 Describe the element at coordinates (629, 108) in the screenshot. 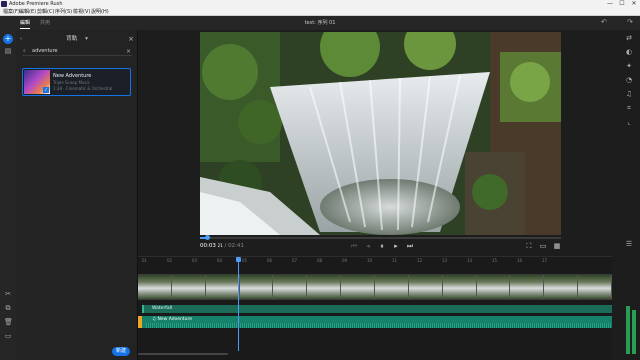

I see `transform-icon: ⌗` at that location.